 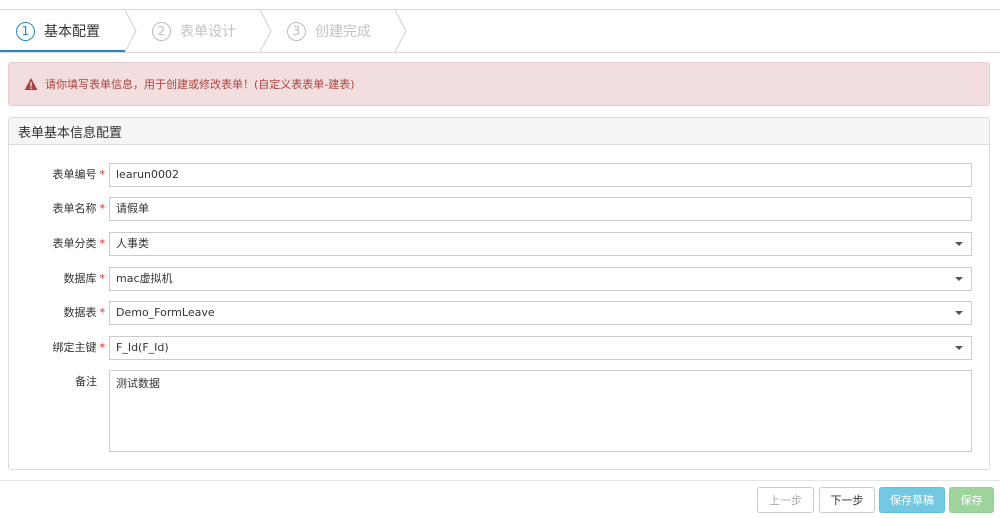 I want to click on form-category-select: 人事类, so click(x=540, y=244).